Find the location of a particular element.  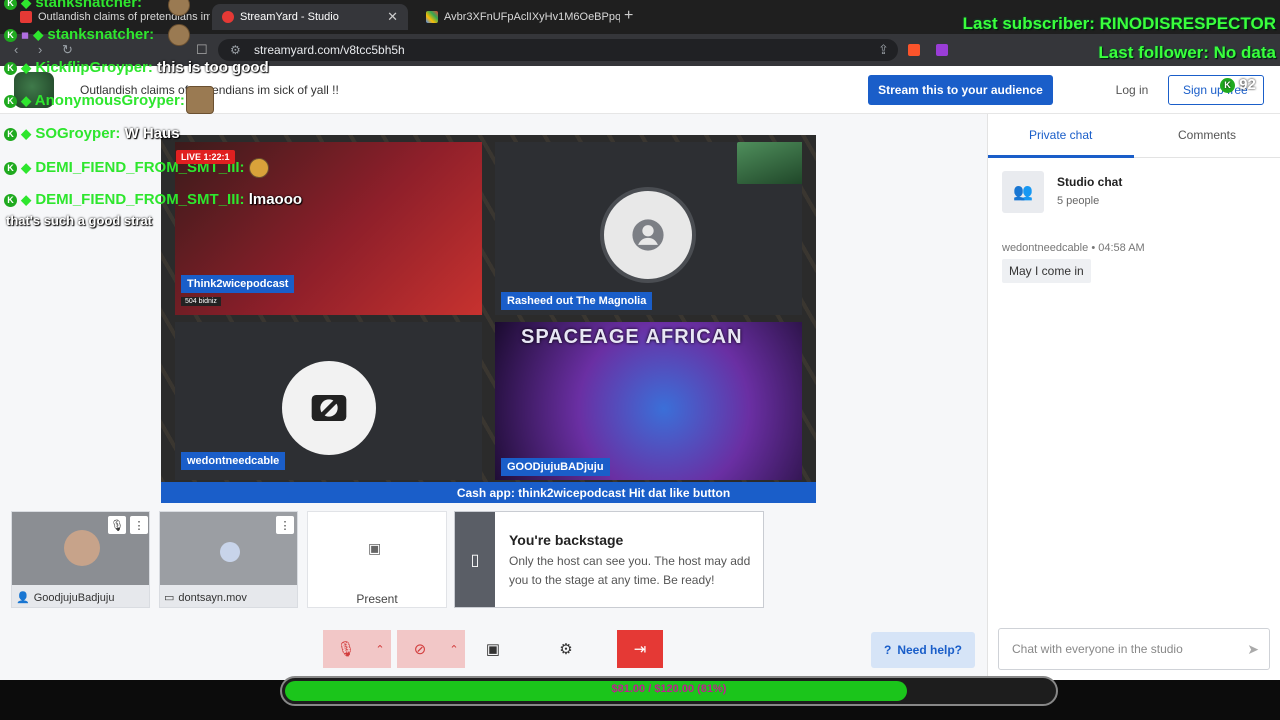

donation-goal-text: $81.00 / $120.00 (81%) is located at coordinates (669, 689).